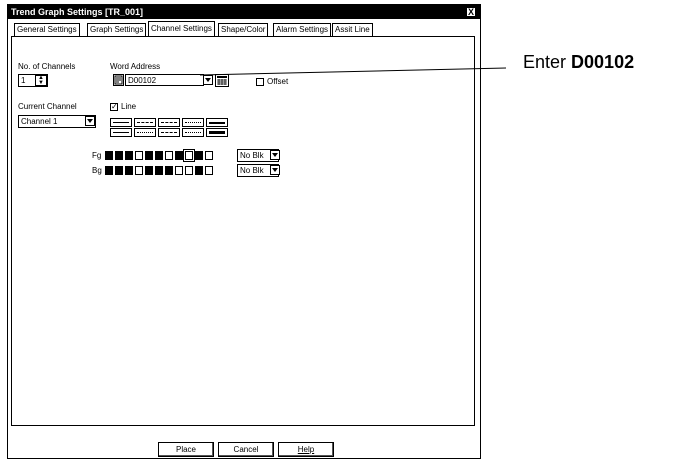 This screenshot has height=461, width=683. What do you see at coordinates (547, 62) in the screenshot?
I see `annotation-prefix: Enter` at bounding box center [547, 62].